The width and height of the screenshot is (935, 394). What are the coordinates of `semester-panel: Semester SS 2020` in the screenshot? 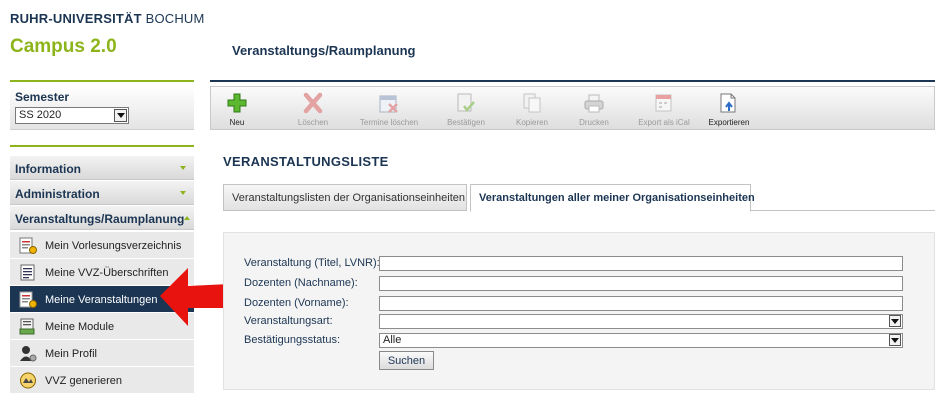 It's located at (102, 108).